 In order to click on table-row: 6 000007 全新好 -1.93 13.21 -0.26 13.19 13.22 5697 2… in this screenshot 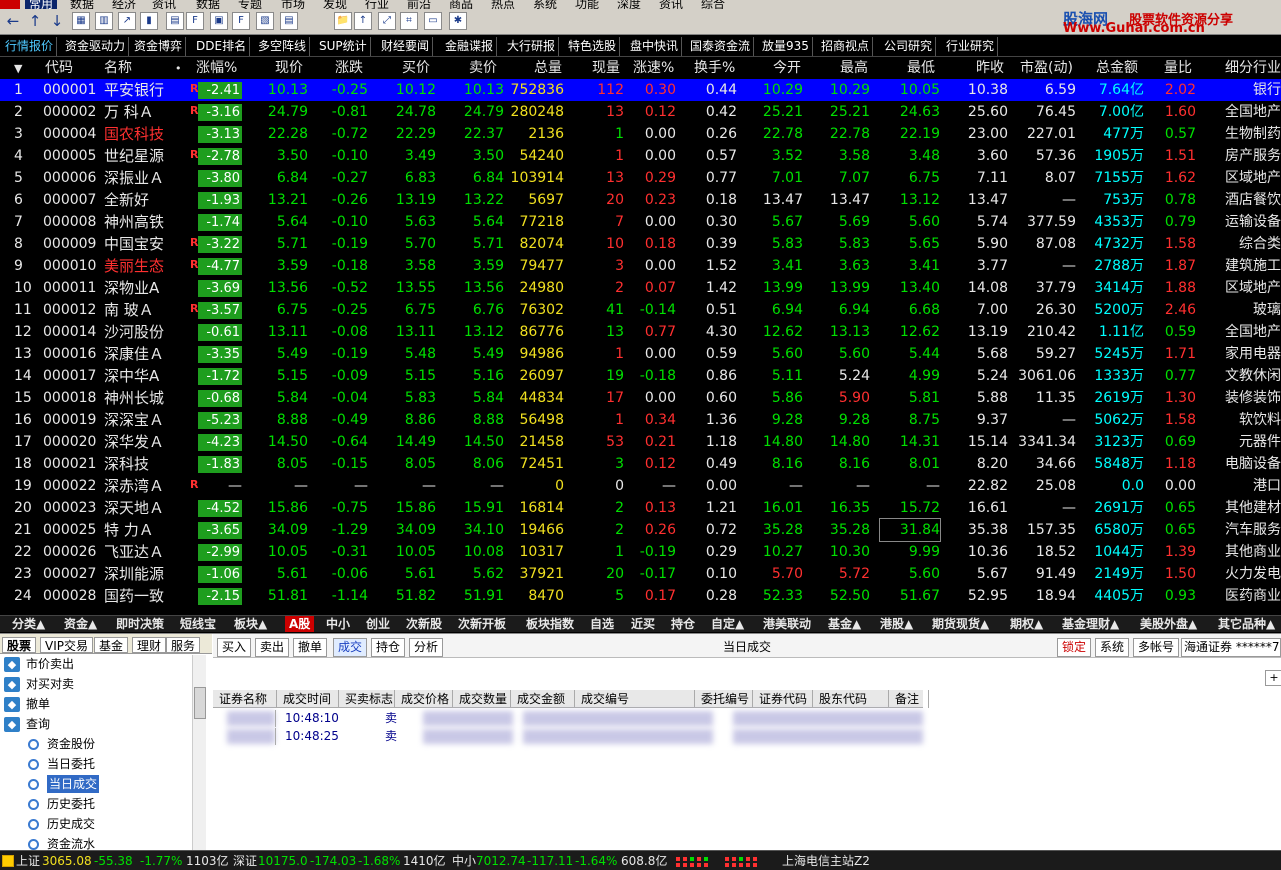, I will do `click(640, 200)`.